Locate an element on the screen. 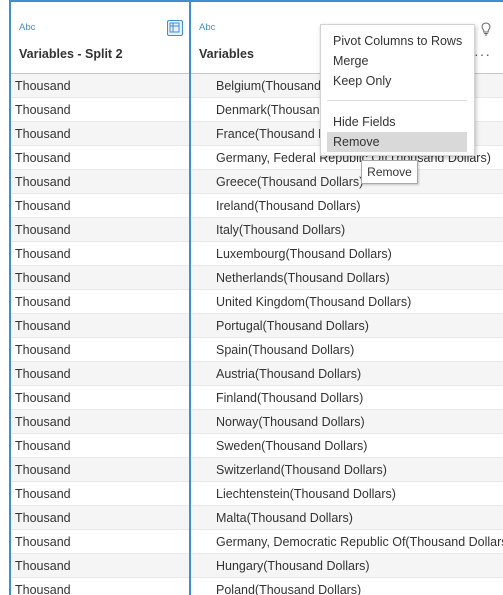 This screenshot has width=503, height=595. table-cell: Malta(Thousand Dollars) is located at coordinates (347, 518).